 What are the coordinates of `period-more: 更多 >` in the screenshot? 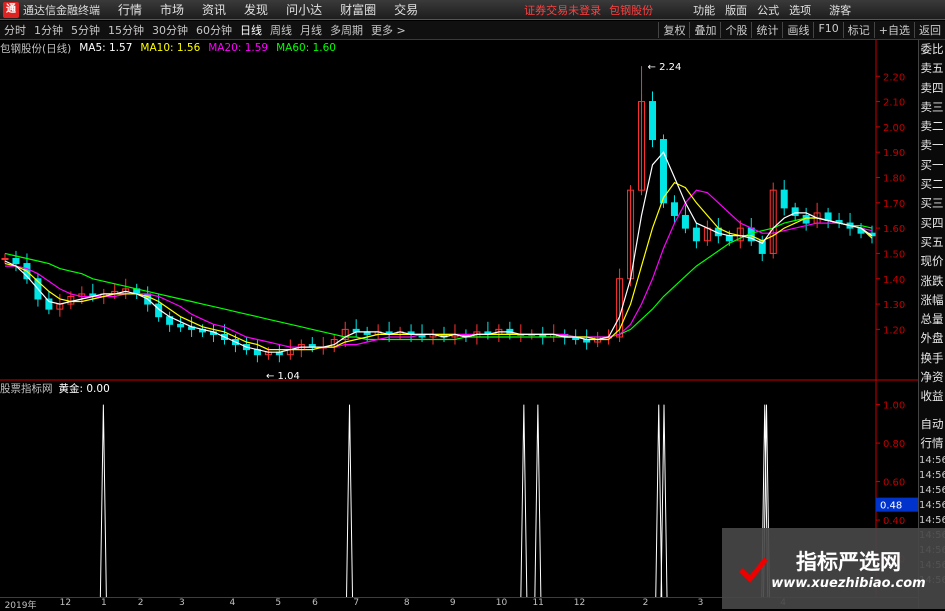 It's located at (388, 30).